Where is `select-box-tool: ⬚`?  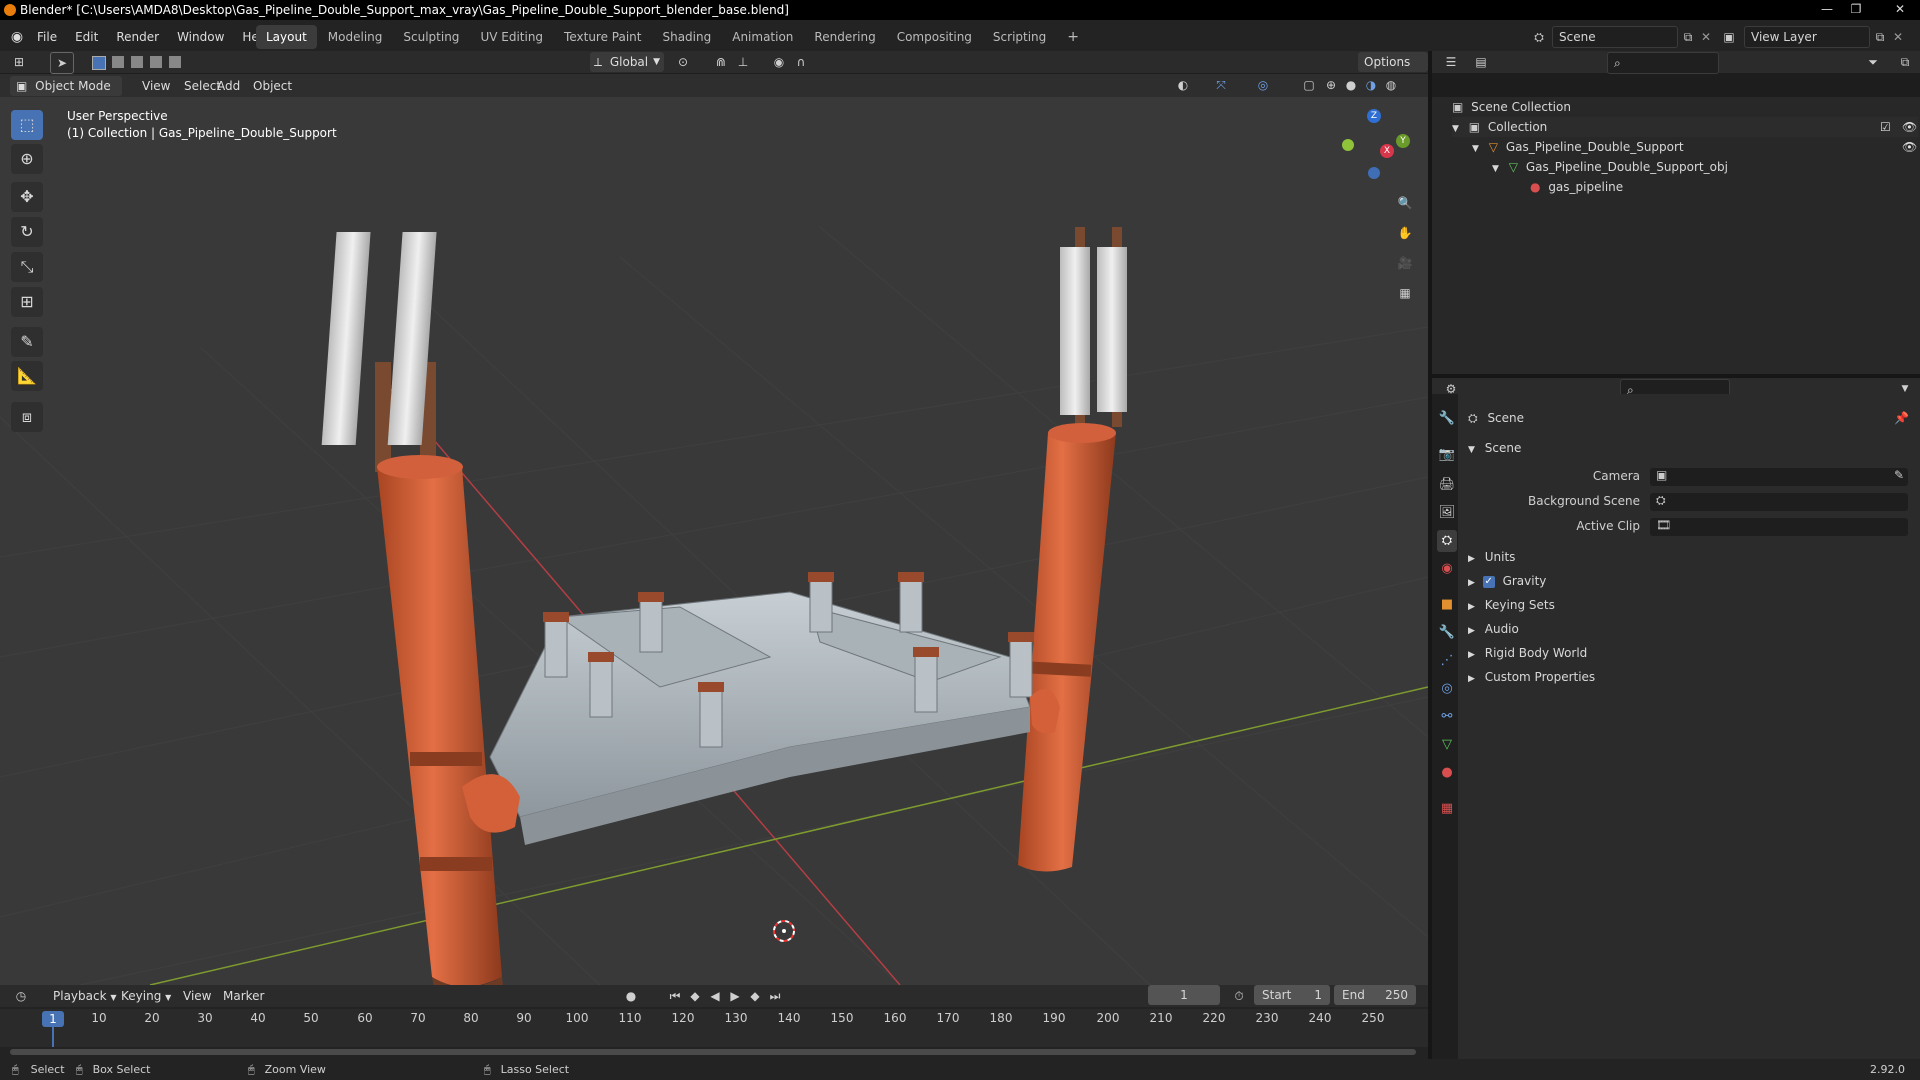 select-box-tool: ⬚ is located at coordinates (27, 125).